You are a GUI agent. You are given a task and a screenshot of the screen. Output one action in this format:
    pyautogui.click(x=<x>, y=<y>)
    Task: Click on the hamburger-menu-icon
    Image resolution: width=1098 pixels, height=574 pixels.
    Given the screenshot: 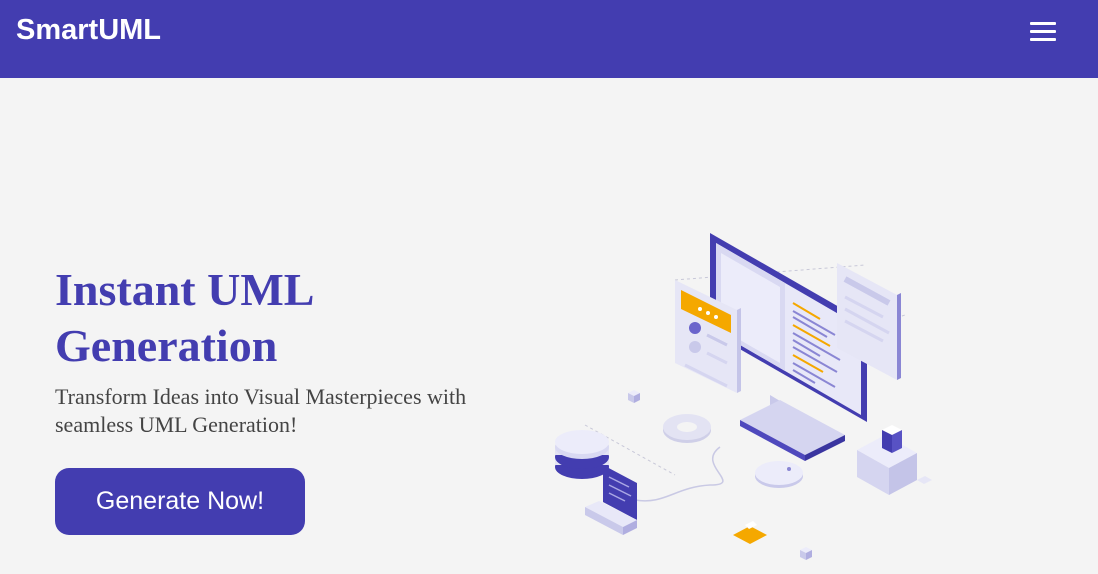 What is the action you would take?
    pyautogui.click(x=1043, y=23)
    